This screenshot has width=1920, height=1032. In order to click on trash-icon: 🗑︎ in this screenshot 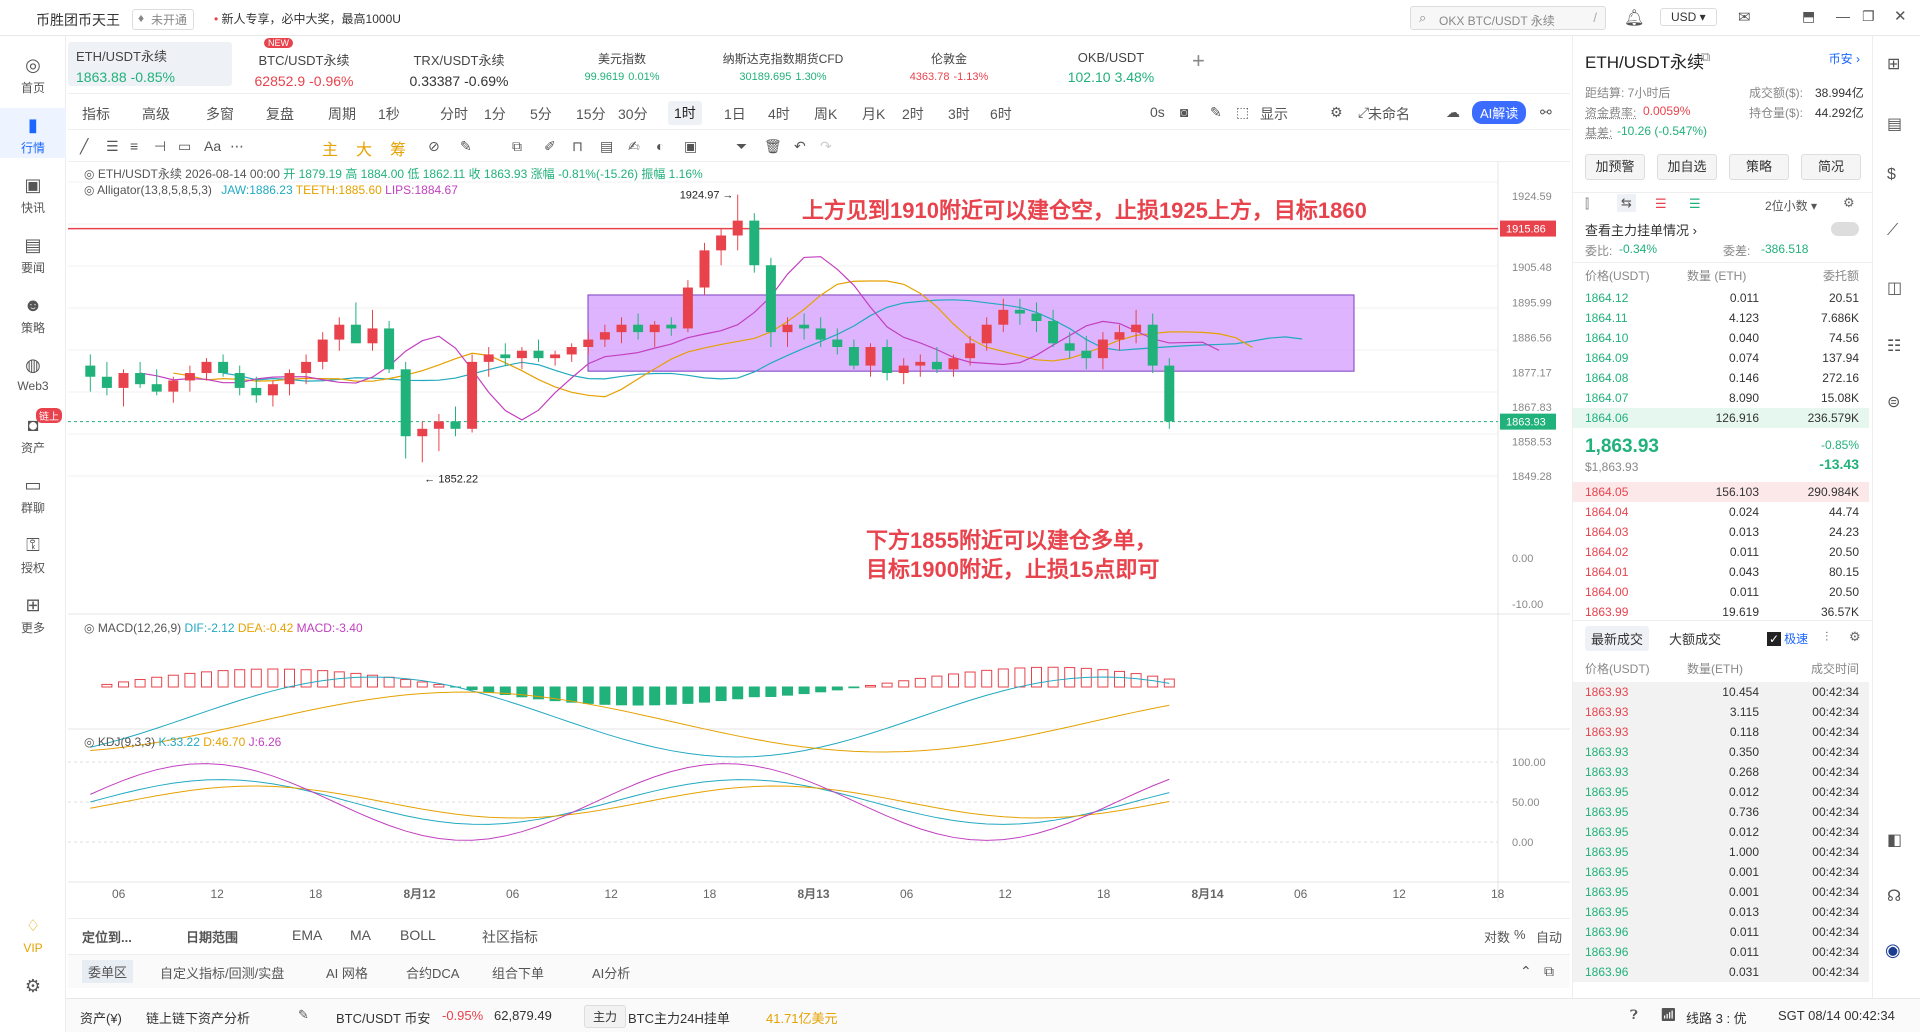, I will do `click(773, 146)`.